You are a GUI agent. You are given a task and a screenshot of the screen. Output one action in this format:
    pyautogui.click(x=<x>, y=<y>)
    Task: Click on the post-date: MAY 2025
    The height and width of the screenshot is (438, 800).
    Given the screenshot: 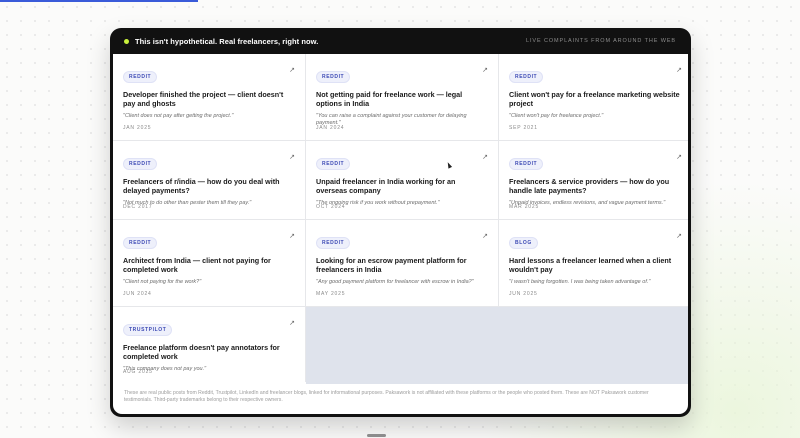 What is the action you would take?
    pyautogui.click(x=331, y=294)
    